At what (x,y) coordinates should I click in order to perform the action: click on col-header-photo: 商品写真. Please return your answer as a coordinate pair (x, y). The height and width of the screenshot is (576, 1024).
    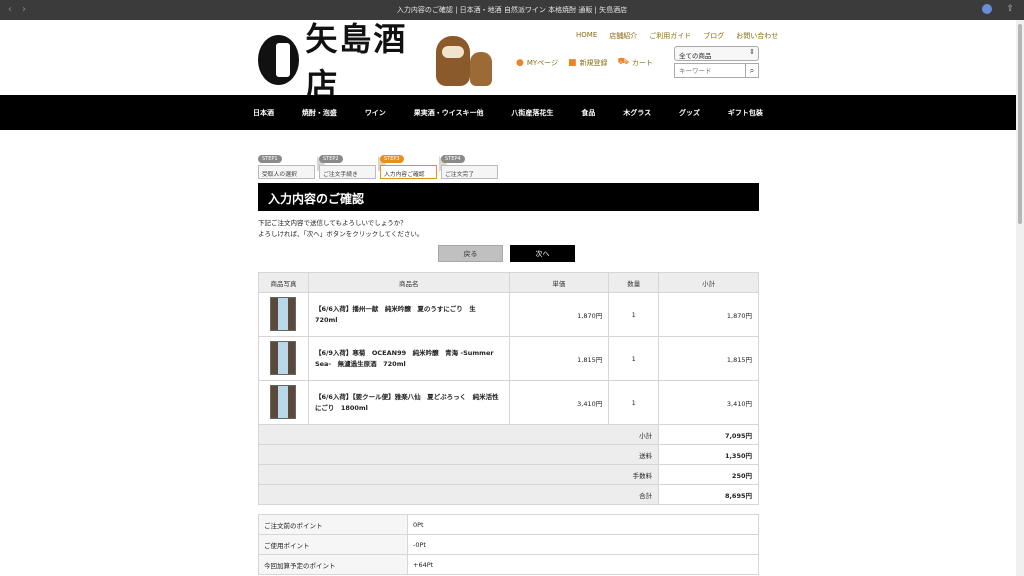
    Looking at the image, I should click on (283, 282).